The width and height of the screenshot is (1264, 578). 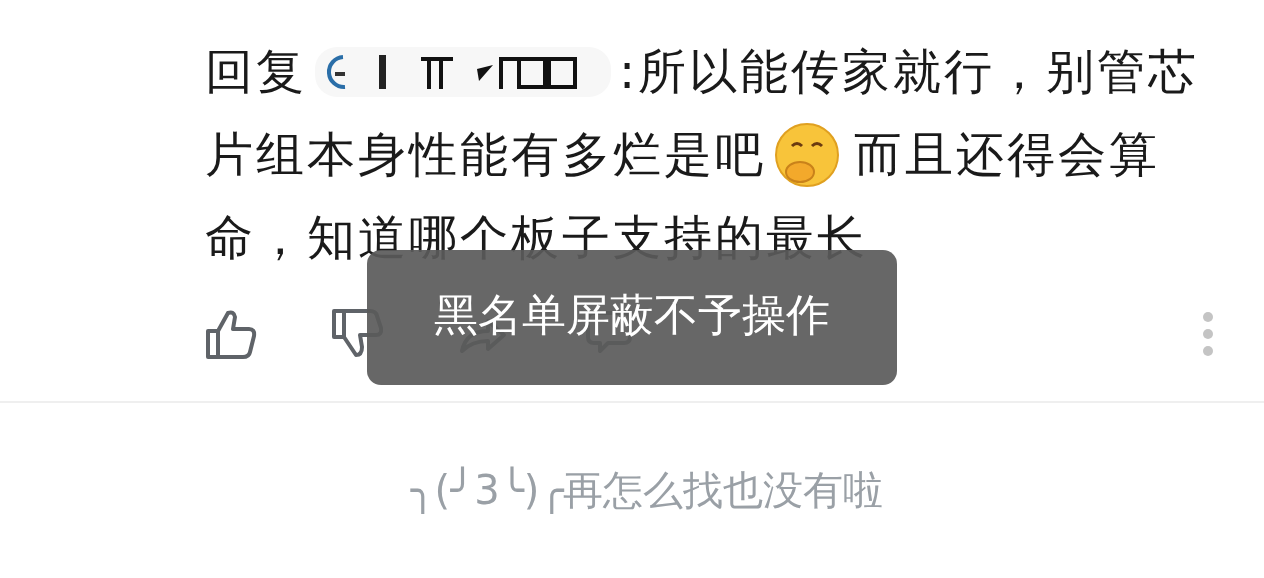 I want to click on more-icon, so click(x=1208, y=334).